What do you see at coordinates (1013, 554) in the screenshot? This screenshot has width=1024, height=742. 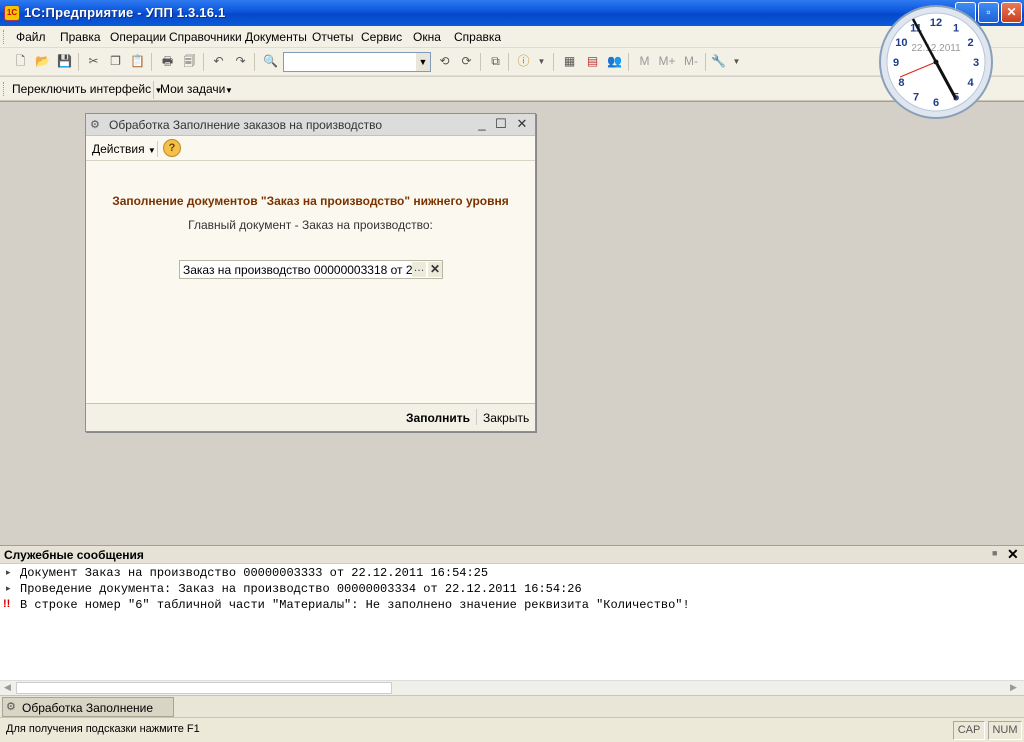 I see `close-messages-button: ✕` at bounding box center [1013, 554].